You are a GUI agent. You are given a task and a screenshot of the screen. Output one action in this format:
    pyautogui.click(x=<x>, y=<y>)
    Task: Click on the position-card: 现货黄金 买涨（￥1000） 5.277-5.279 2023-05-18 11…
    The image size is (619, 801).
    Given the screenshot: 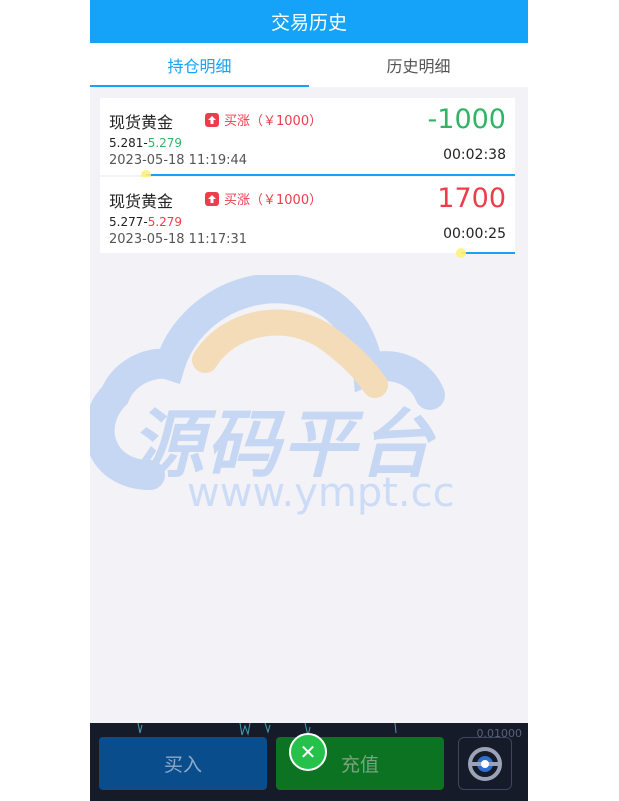 What is the action you would take?
    pyautogui.click(x=307, y=217)
    